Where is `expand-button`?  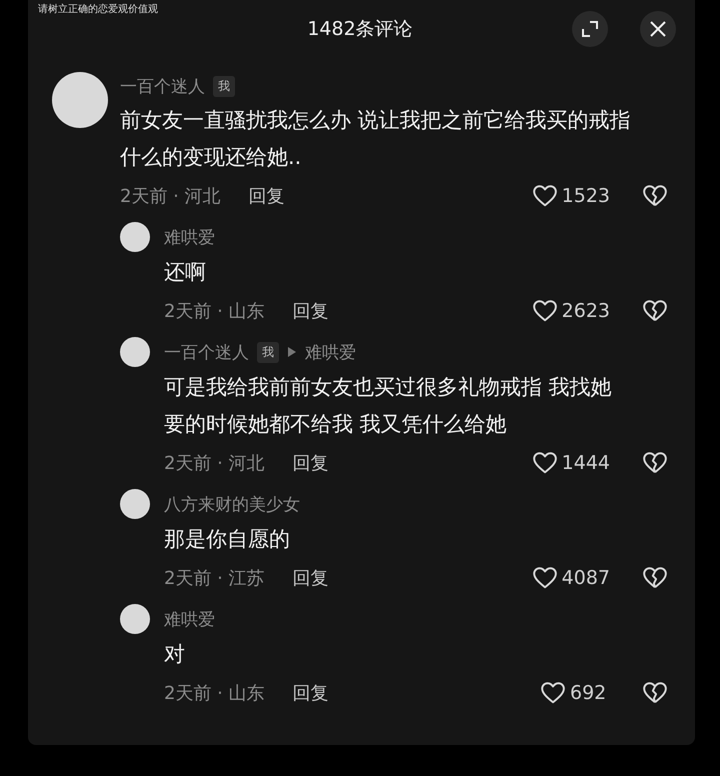 expand-button is located at coordinates (590, 29).